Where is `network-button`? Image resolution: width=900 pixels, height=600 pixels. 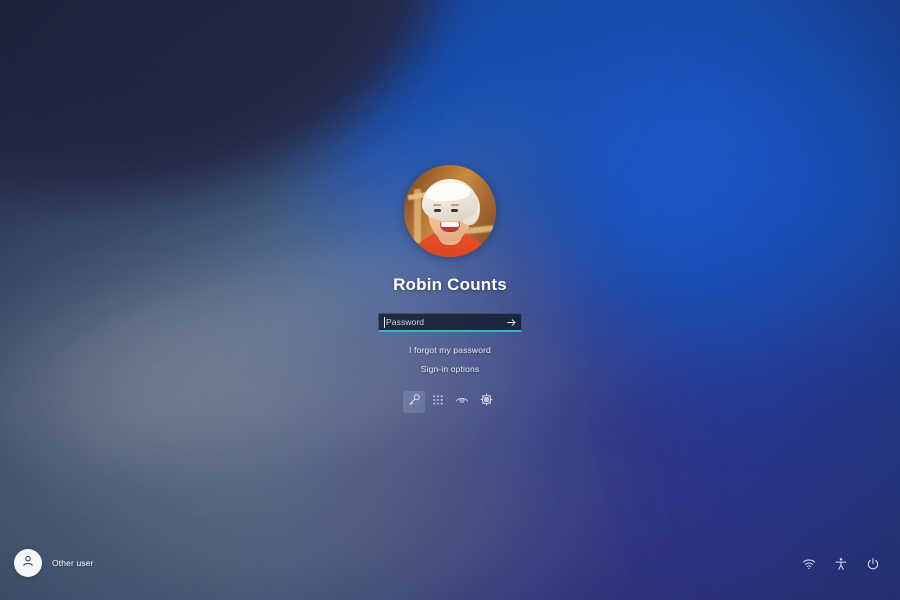
network-button is located at coordinates (809, 566).